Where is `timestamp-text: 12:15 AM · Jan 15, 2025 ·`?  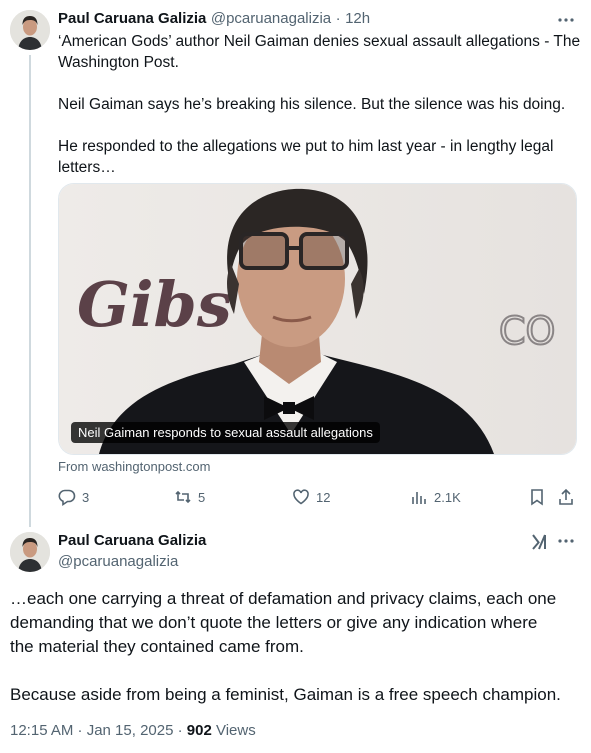 timestamp-text: 12:15 AM · Jan 15, 2025 · is located at coordinates (98, 730).